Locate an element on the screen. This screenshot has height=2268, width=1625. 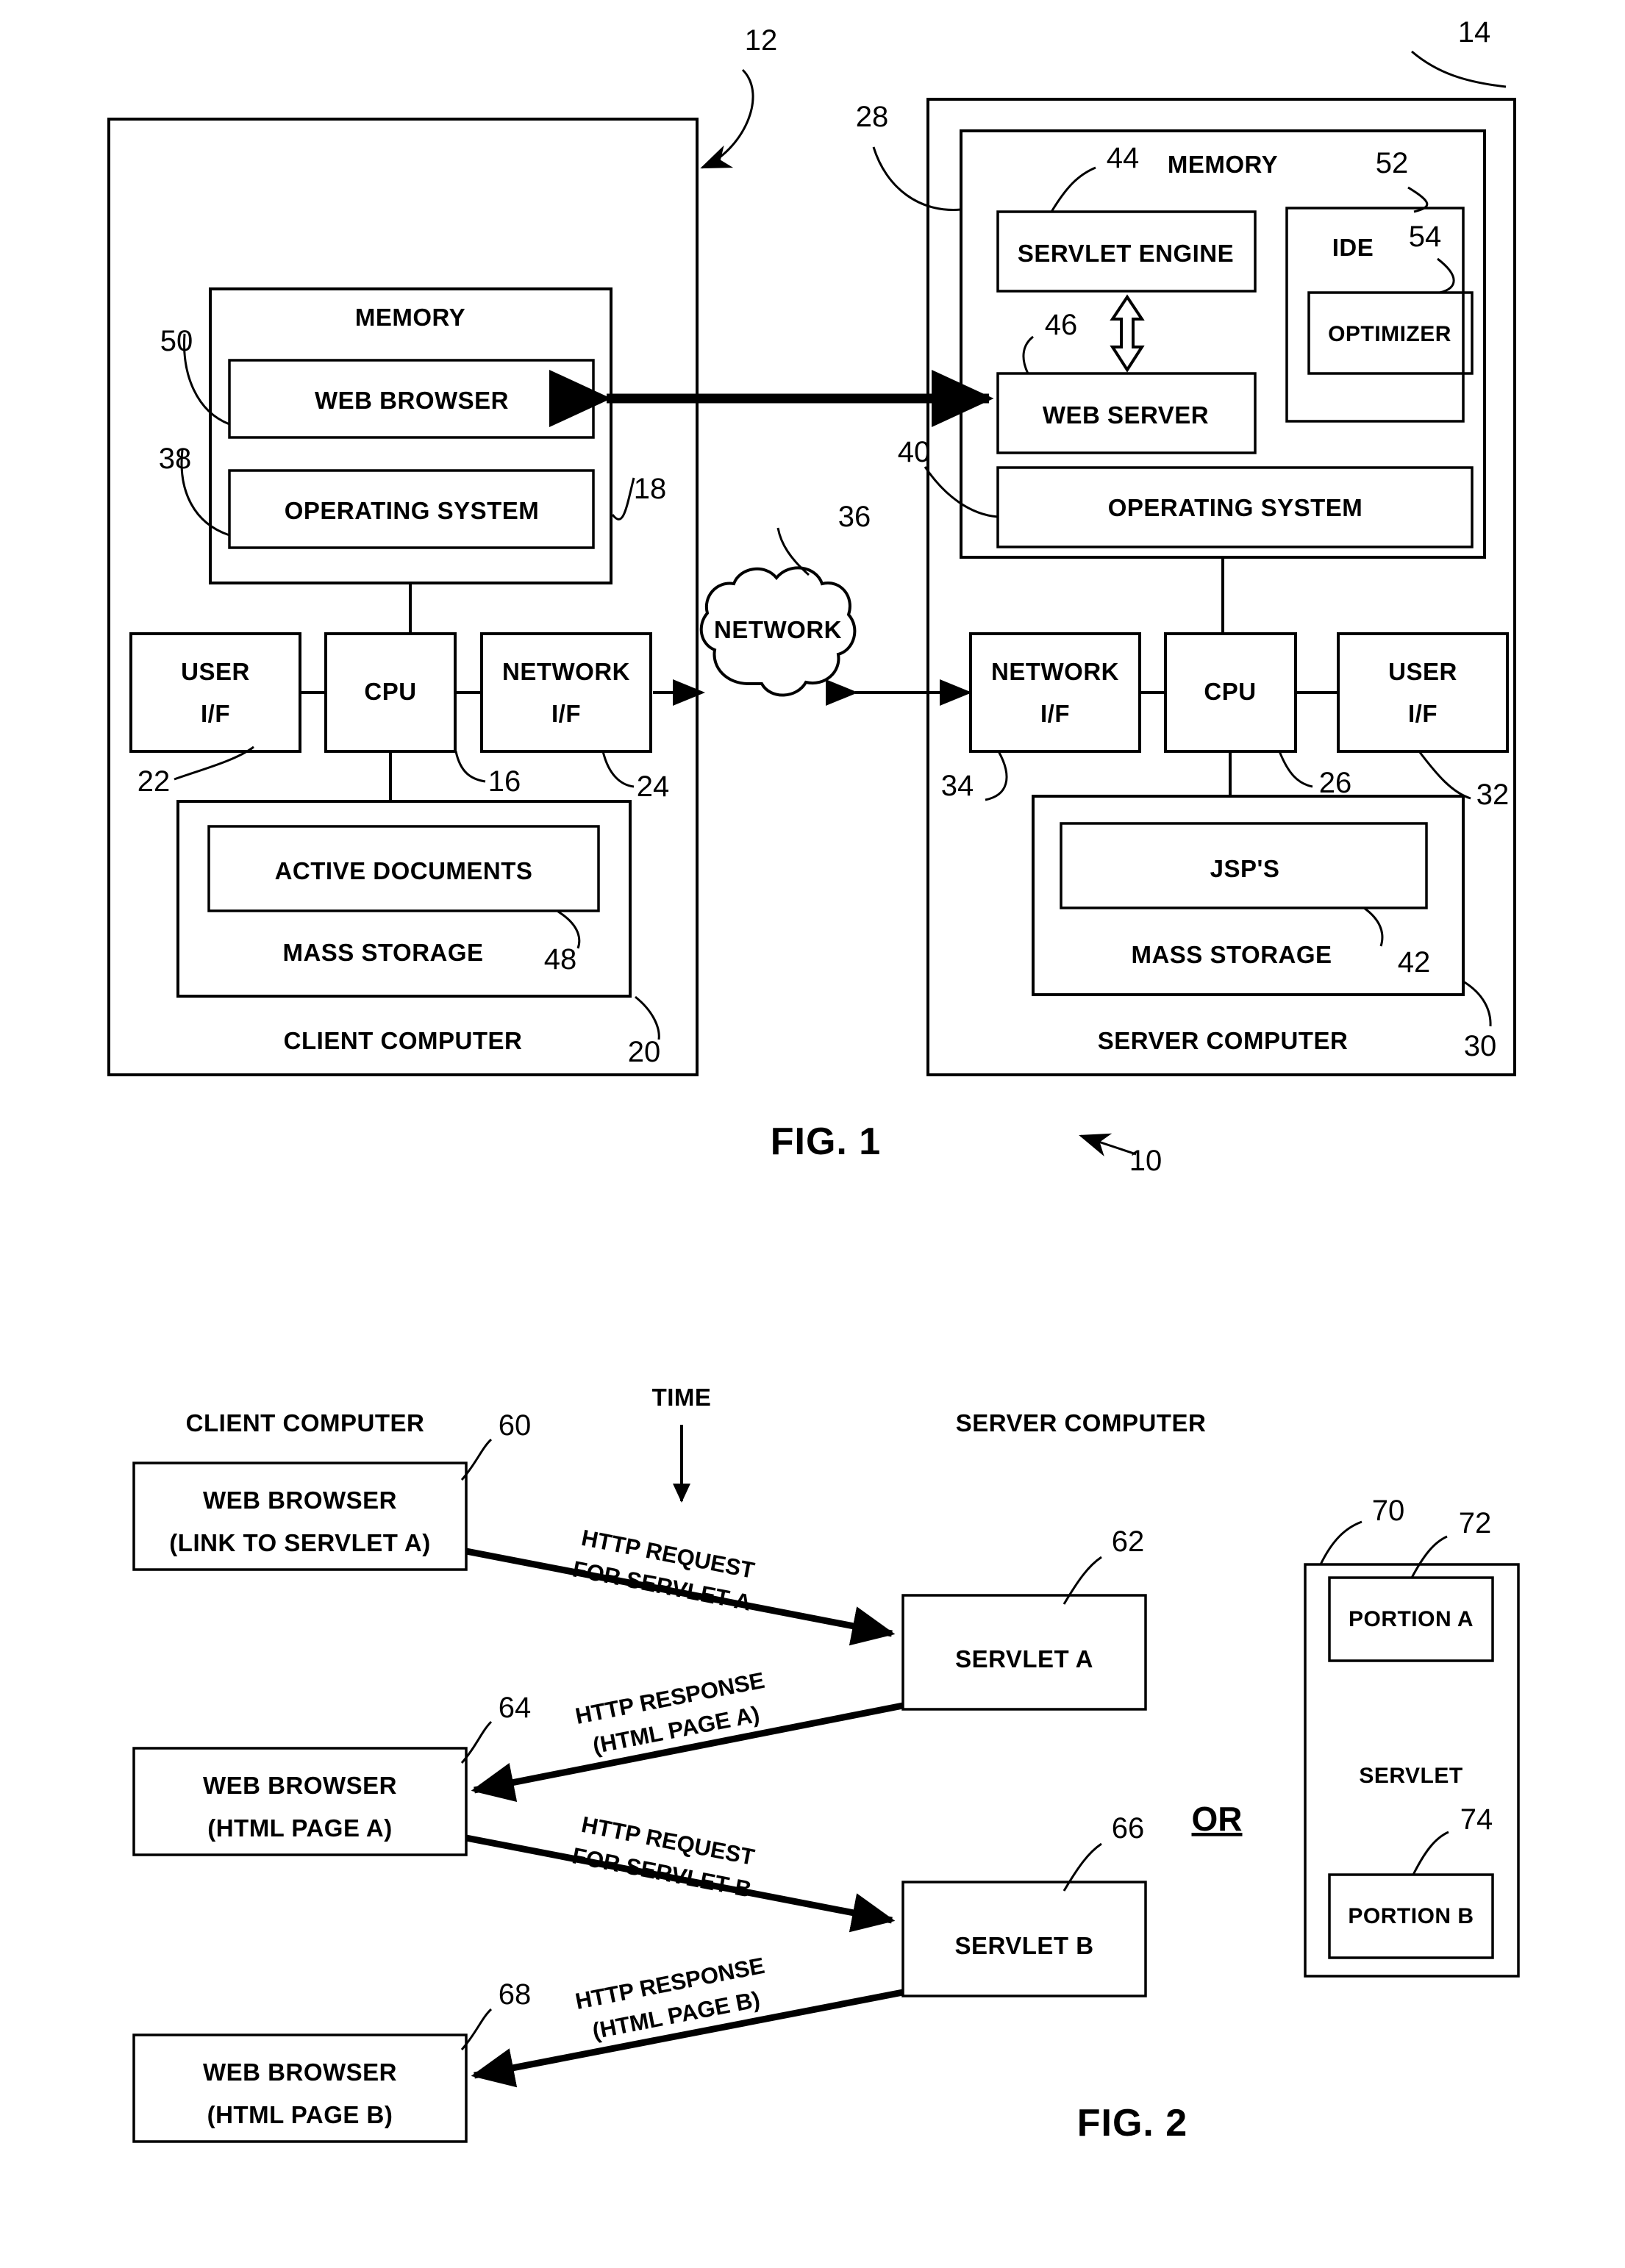
server-computer-title: SERVER COMPUTER is located at coordinates (1223, 1040).